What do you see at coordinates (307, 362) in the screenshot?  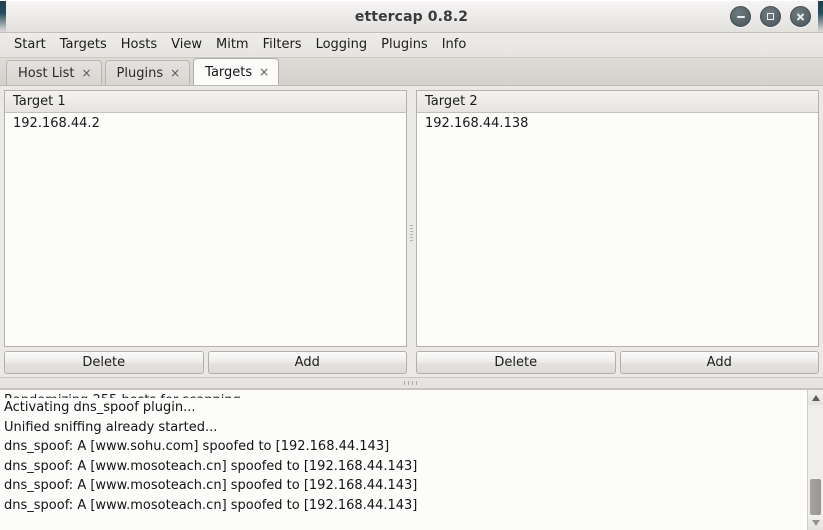 I see `target1-add-button: Add` at bounding box center [307, 362].